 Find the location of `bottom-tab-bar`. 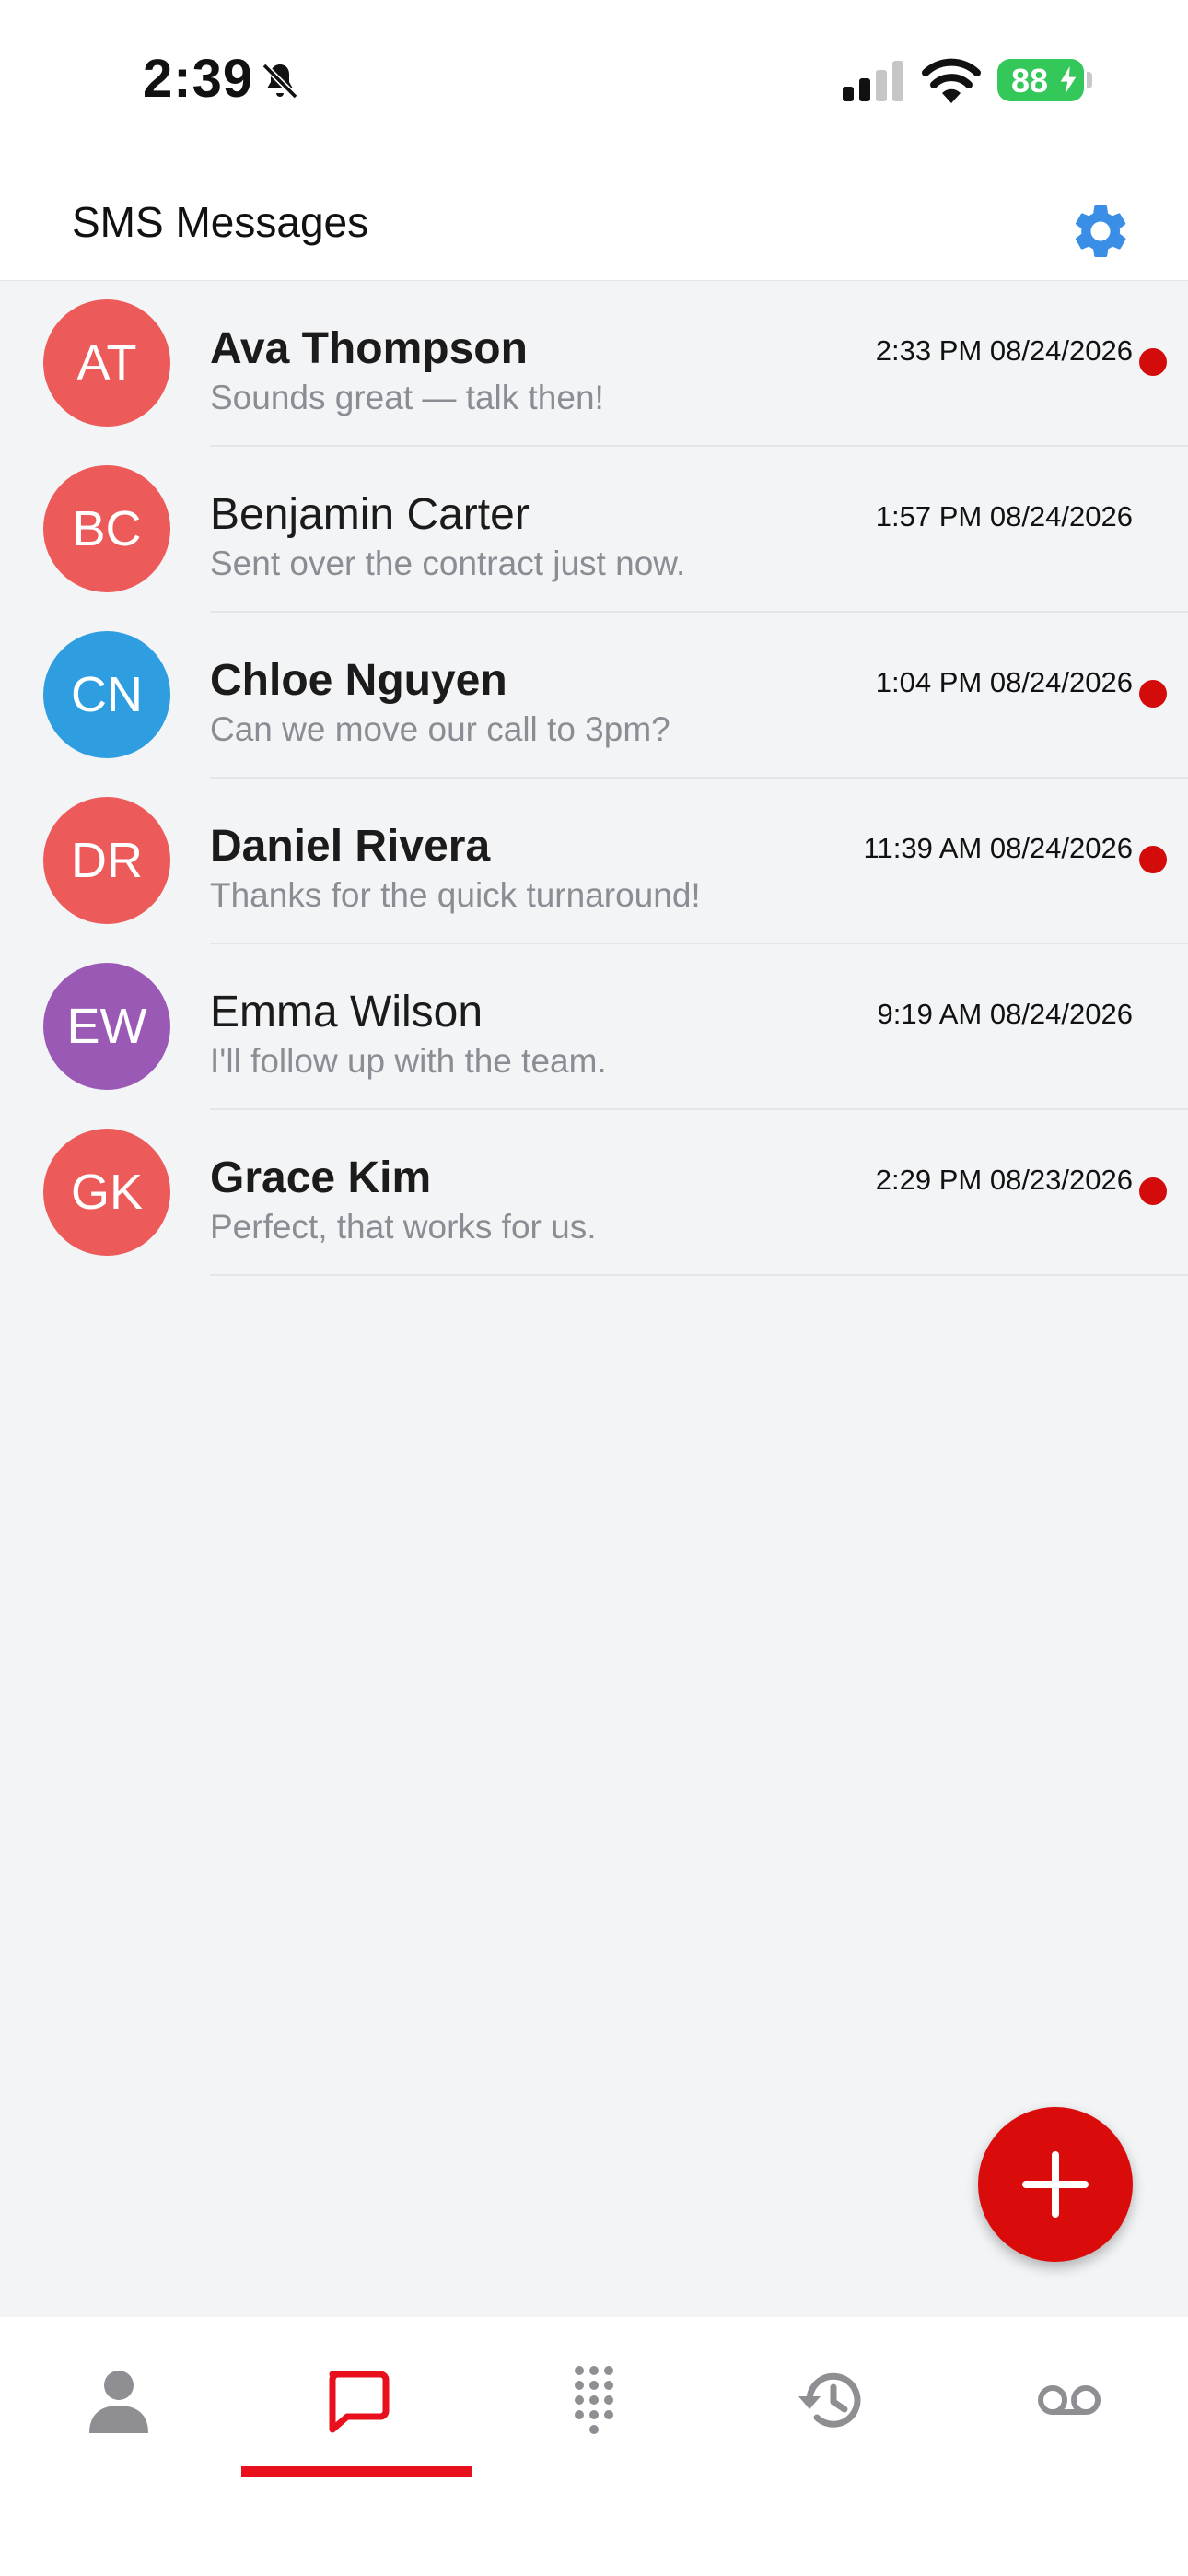

bottom-tab-bar is located at coordinates (594, 2447).